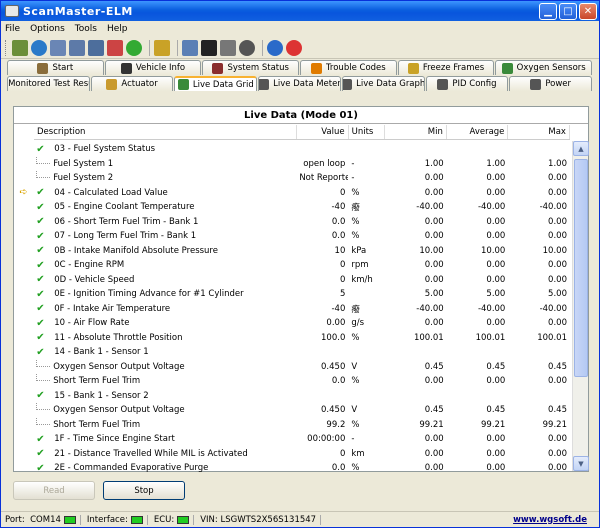 The image size is (600, 528). What do you see at coordinates (12, 29) in the screenshot?
I see `menu-file: File` at bounding box center [12, 29].